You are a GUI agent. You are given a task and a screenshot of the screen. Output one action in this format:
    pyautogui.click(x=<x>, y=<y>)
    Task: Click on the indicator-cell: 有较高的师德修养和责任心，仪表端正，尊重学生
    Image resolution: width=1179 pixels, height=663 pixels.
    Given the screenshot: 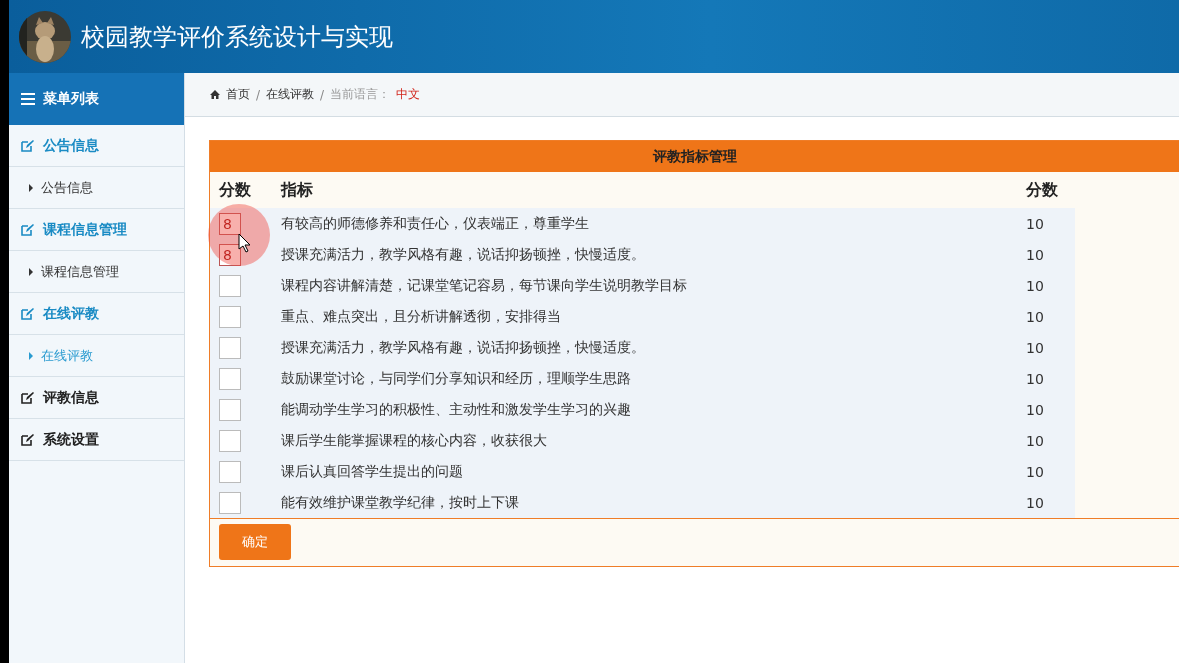 What is the action you would take?
    pyautogui.click(x=644, y=223)
    